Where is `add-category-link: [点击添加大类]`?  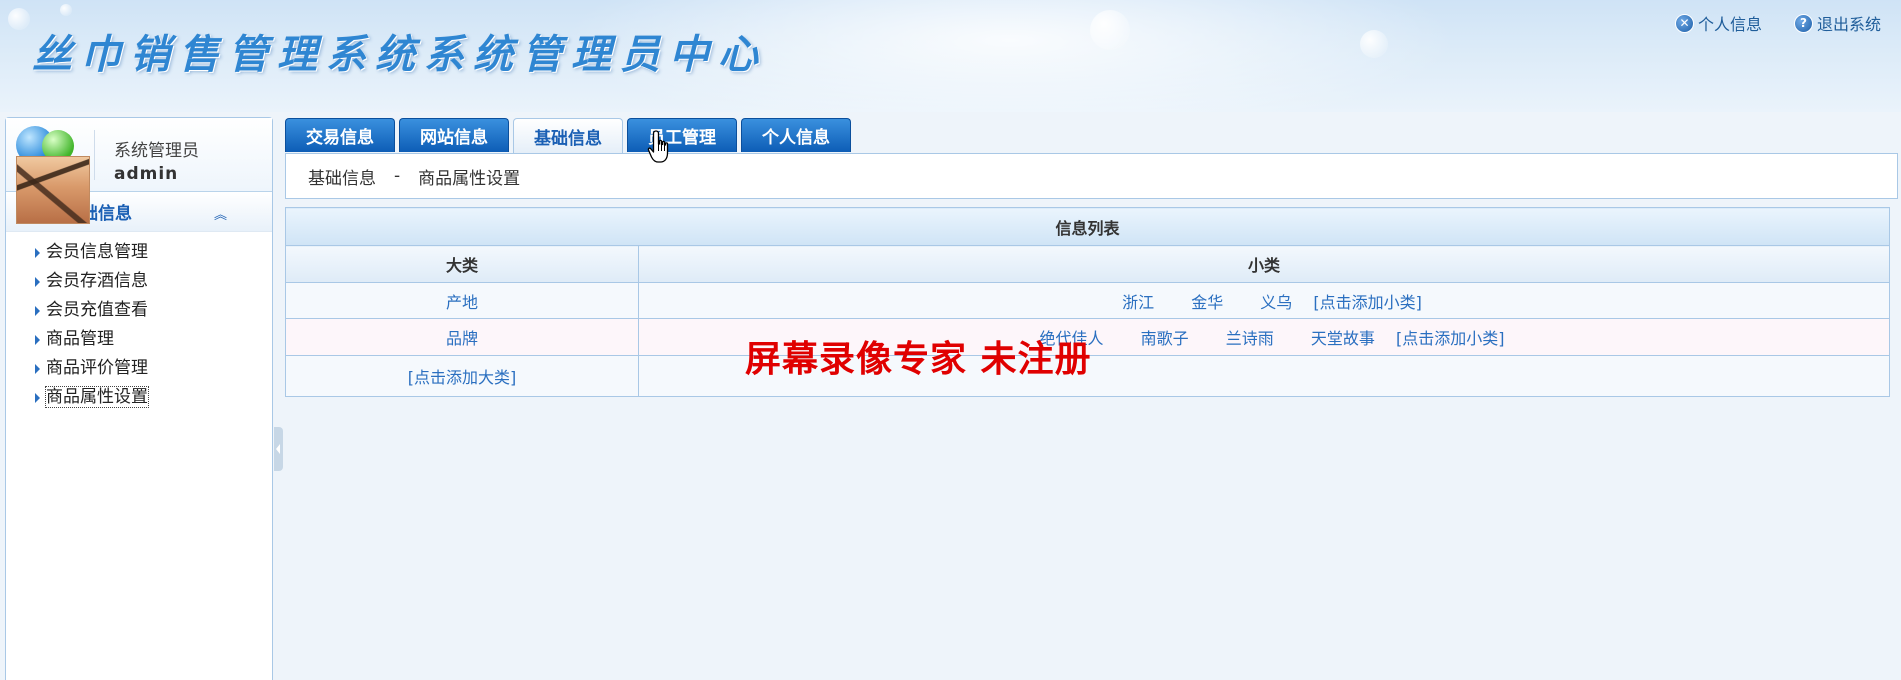 add-category-link: [点击添加大类] is located at coordinates (462, 376).